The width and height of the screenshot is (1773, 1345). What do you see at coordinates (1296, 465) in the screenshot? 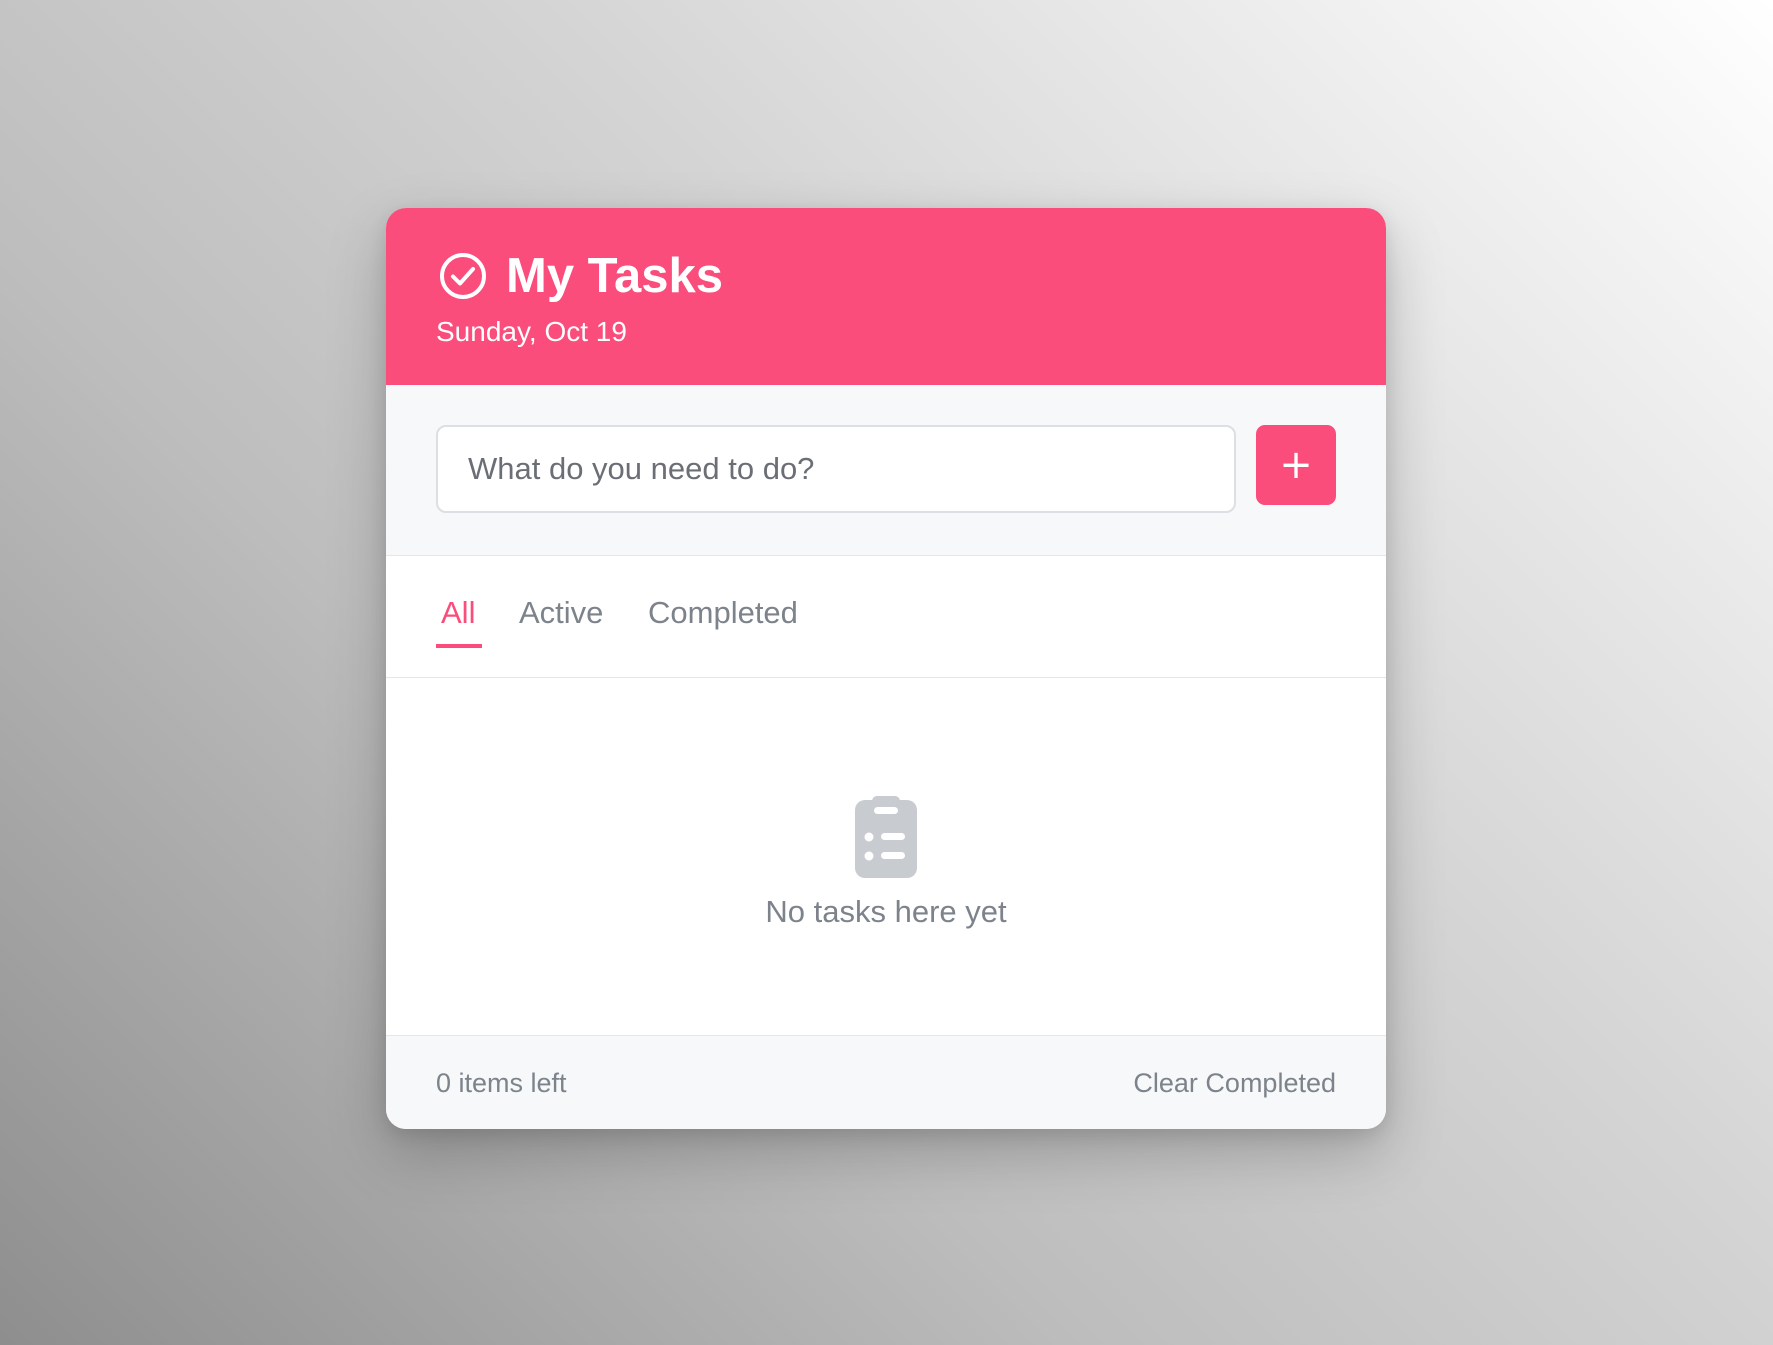
I see `add-task-button: +` at bounding box center [1296, 465].